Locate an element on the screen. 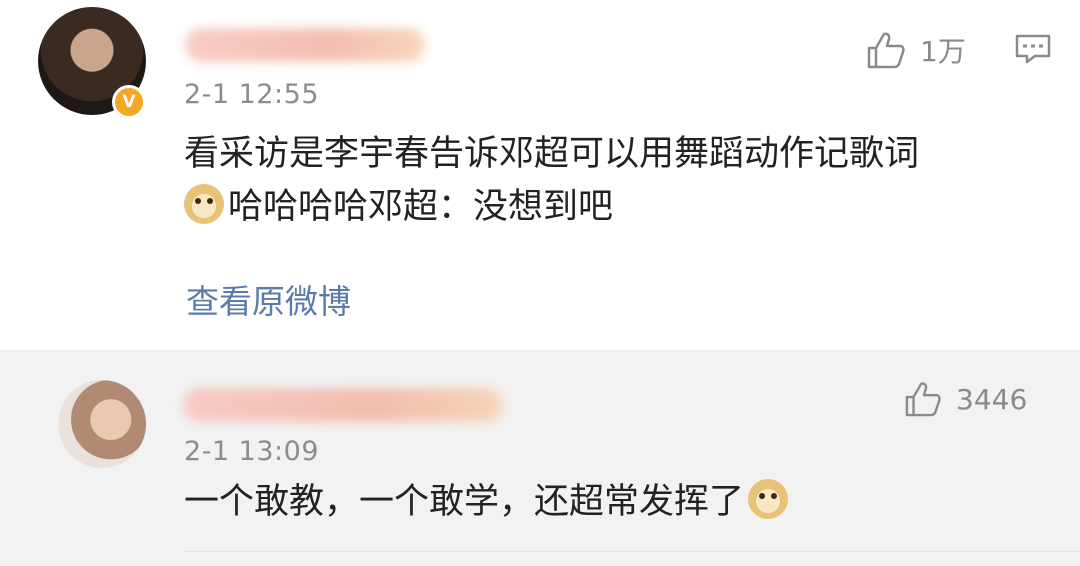 Image resolution: width=1080 pixels, height=566 pixels. comment-time: 2-1 12:55 is located at coordinates (251, 94).